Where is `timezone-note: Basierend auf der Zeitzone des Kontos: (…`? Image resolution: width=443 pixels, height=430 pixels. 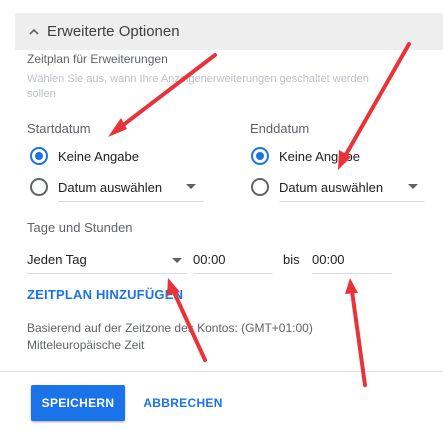
timezone-note: Basierend auf der Zeitzone des Kontos: (… is located at coordinates (170, 337).